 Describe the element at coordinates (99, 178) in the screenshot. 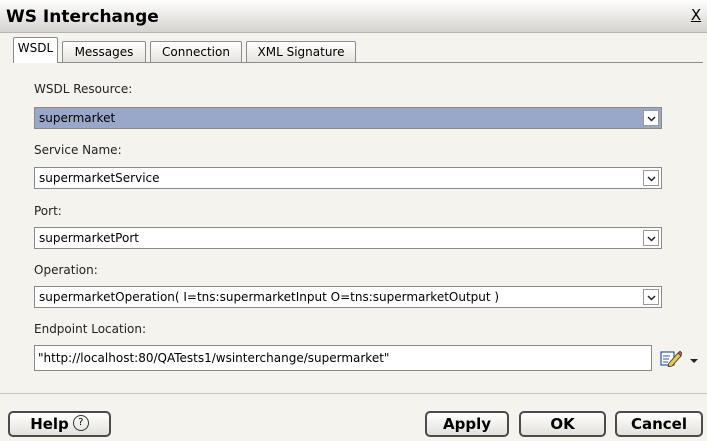

I see `service-name-value: supermarketService` at that location.